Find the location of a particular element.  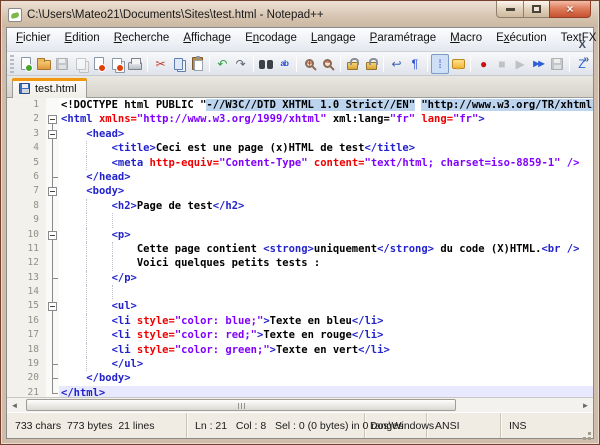

print-button is located at coordinates (135, 64).